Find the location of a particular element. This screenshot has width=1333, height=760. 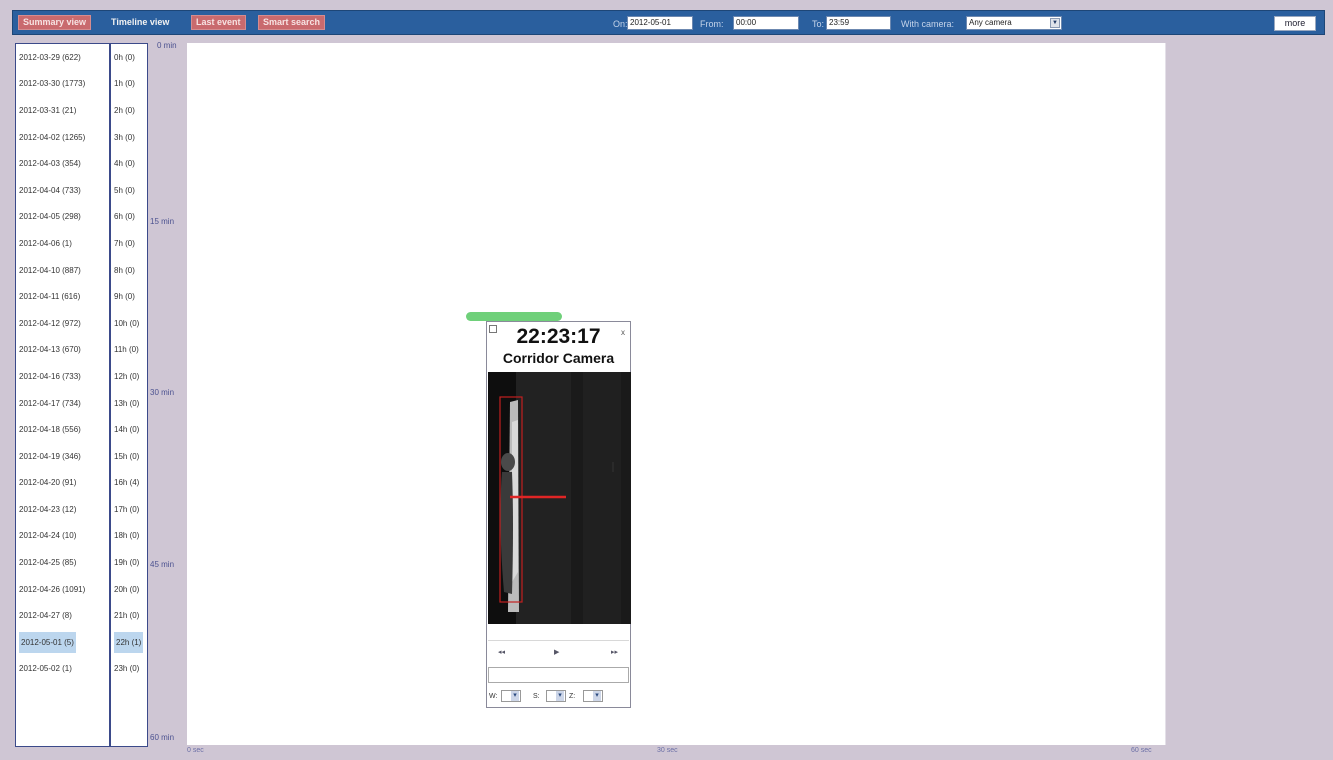

hour-list-item: 19h (0) is located at coordinates (129, 562).